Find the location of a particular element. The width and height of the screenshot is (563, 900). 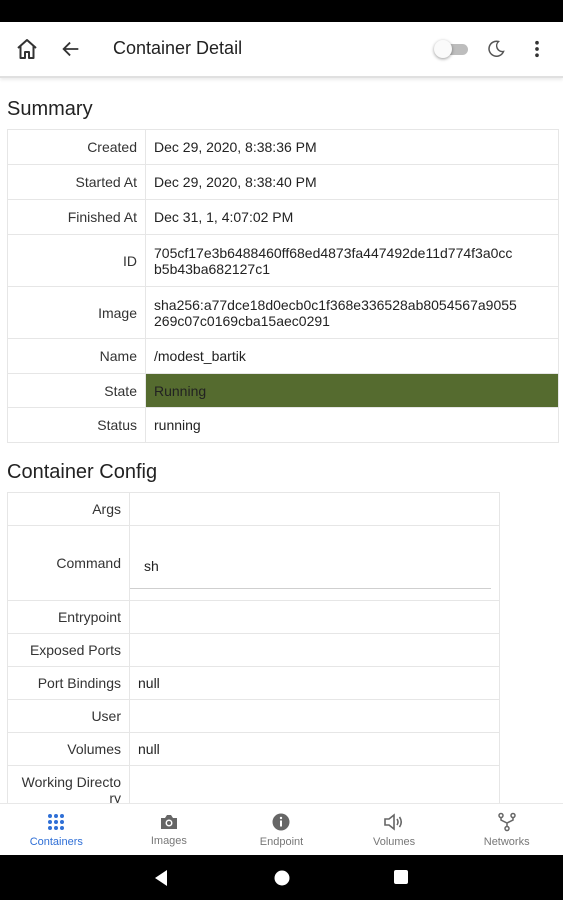

nav-networks: Networks is located at coordinates (506, 830).